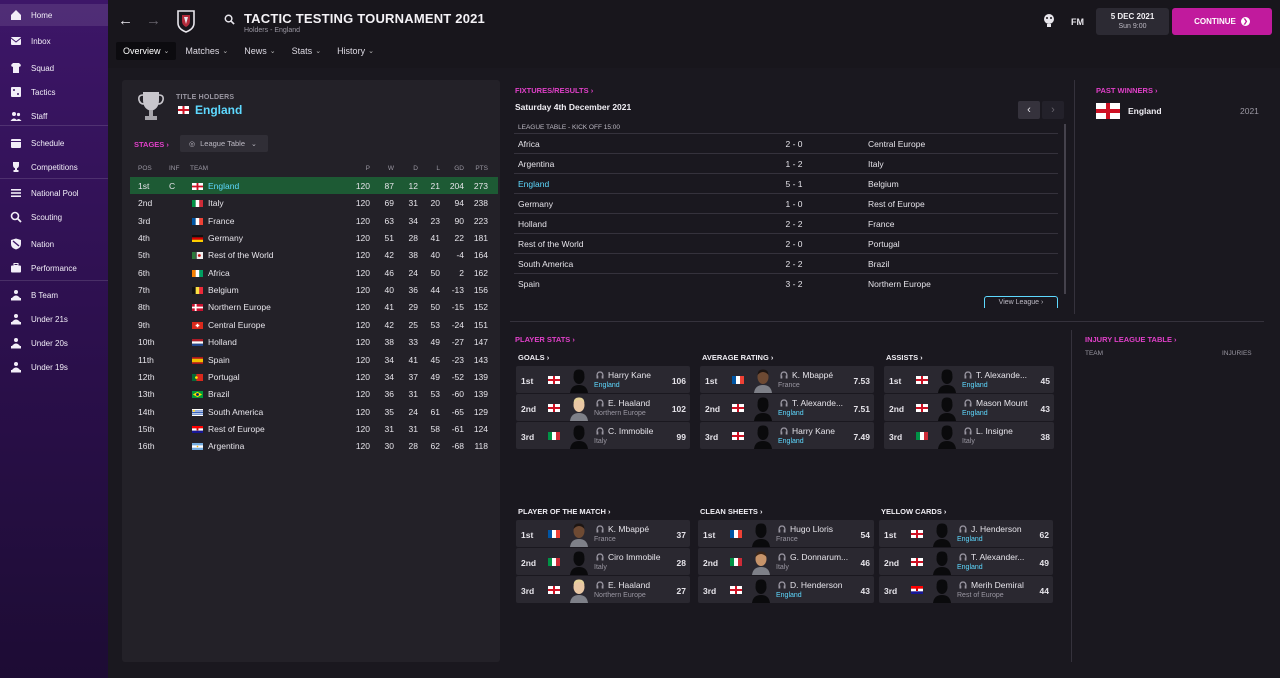  I want to click on sidebar-item-b-team: B Team, so click(54, 295).